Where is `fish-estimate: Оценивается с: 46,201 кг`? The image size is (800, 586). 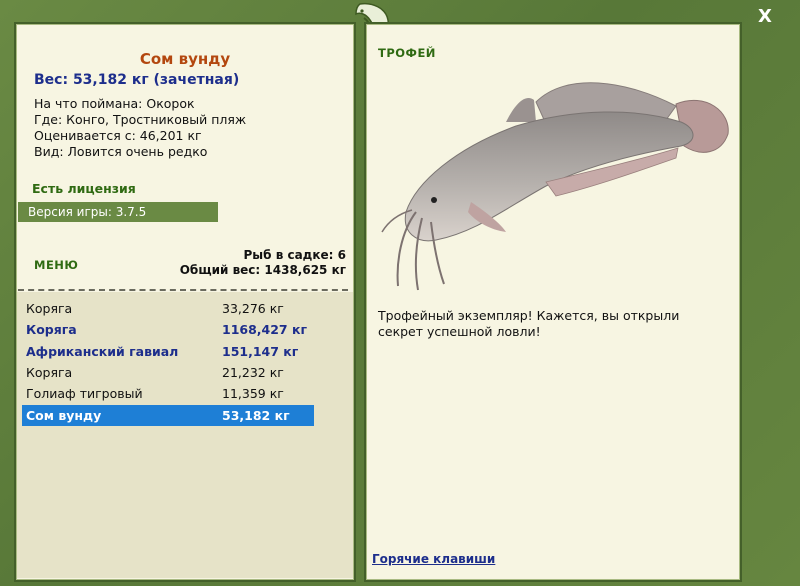 fish-estimate: Оценивается с: 46,201 кг is located at coordinates (118, 135).